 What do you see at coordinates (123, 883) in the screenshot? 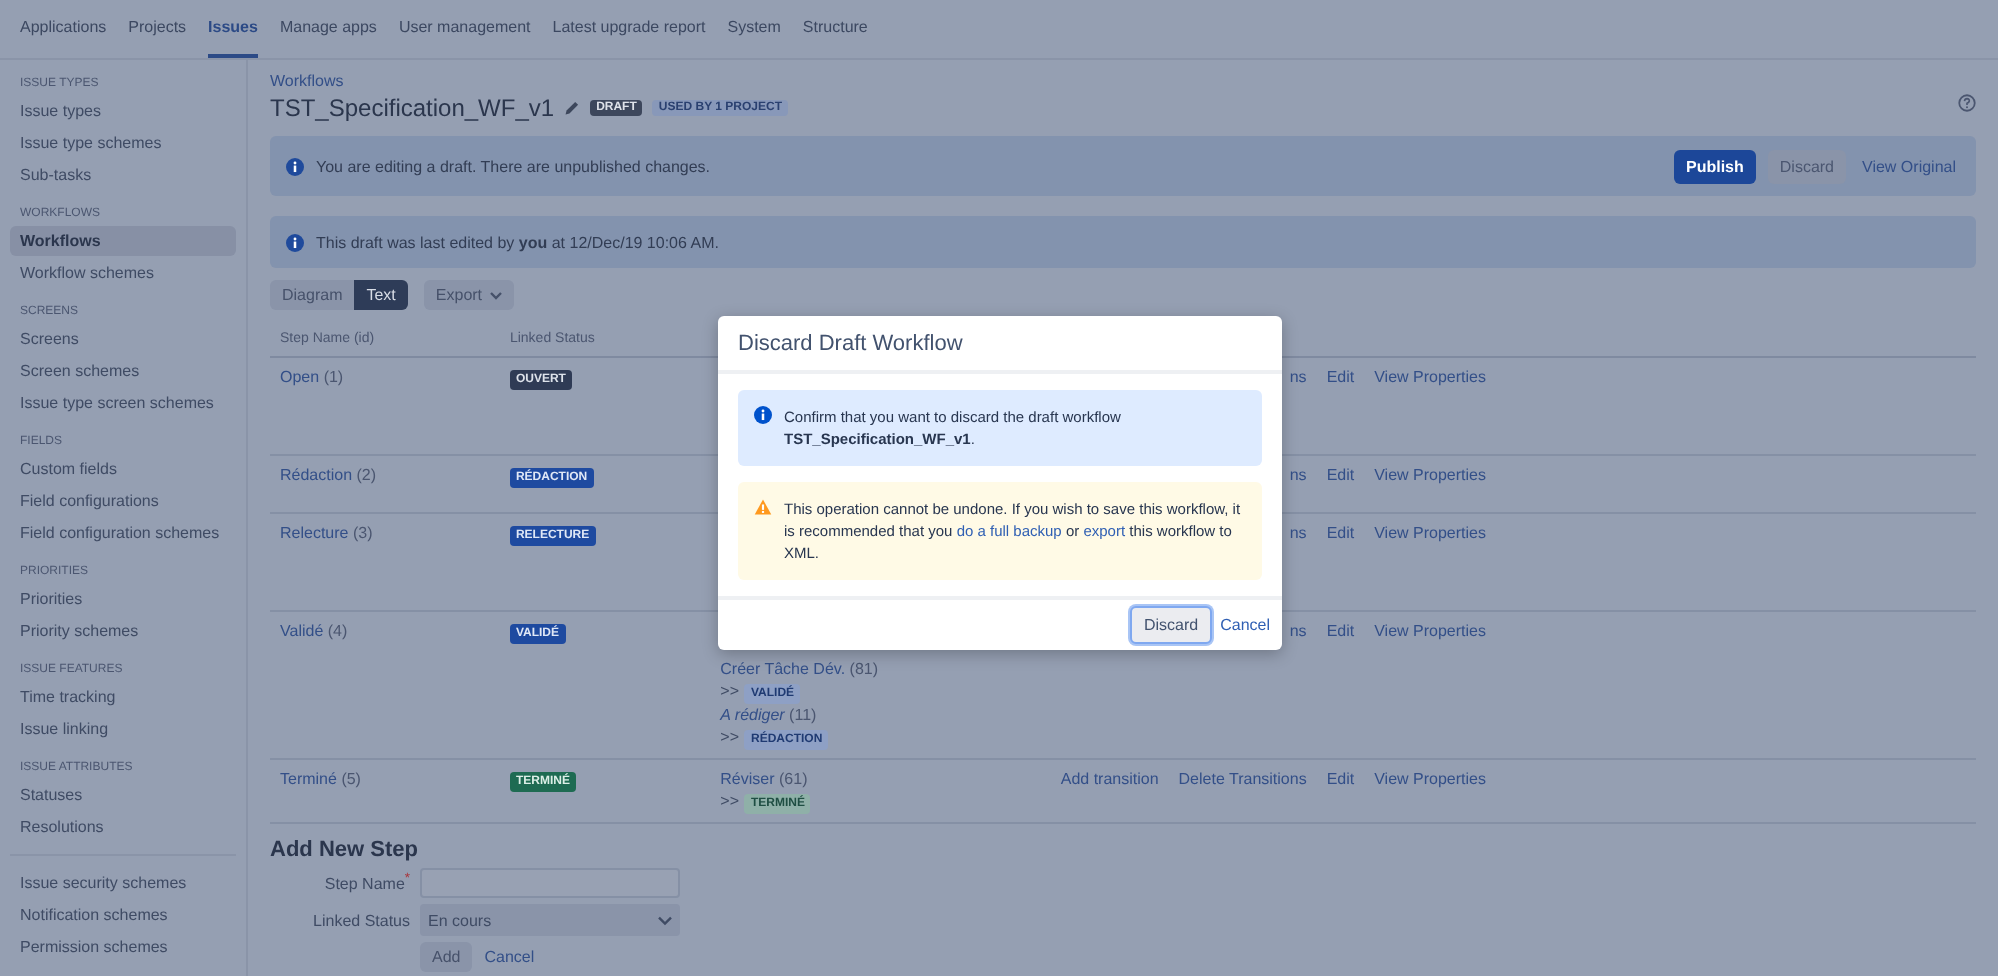
I see `sidebar-item: Issue security schemes` at bounding box center [123, 883].